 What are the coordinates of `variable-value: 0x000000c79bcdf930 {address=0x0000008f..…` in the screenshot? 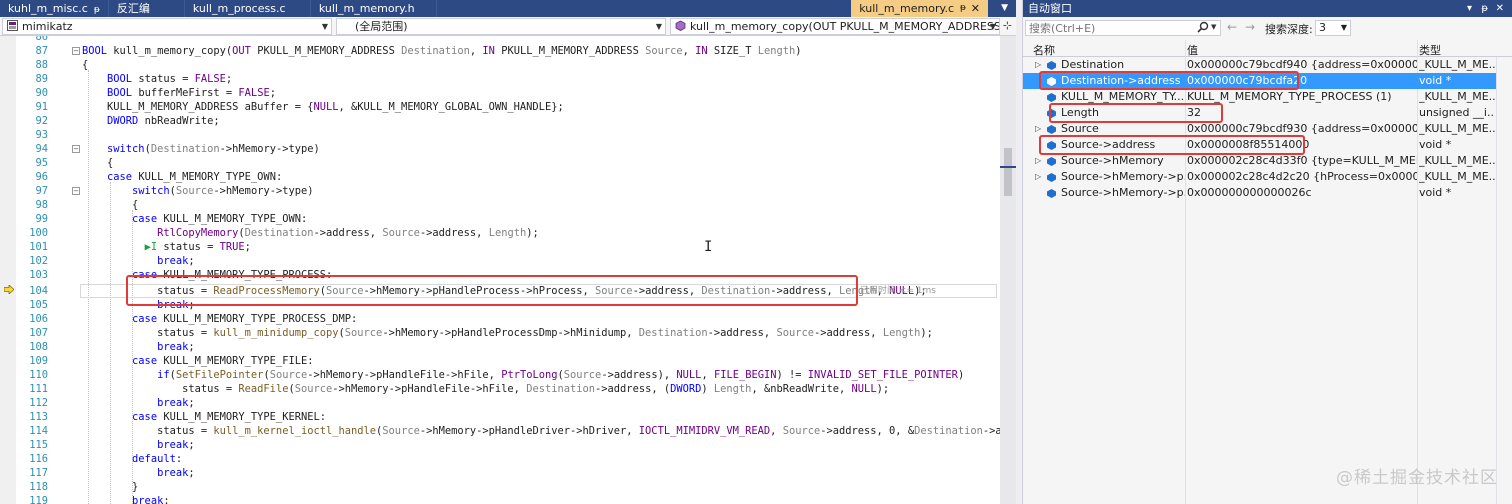 It's located at (1302, 129).